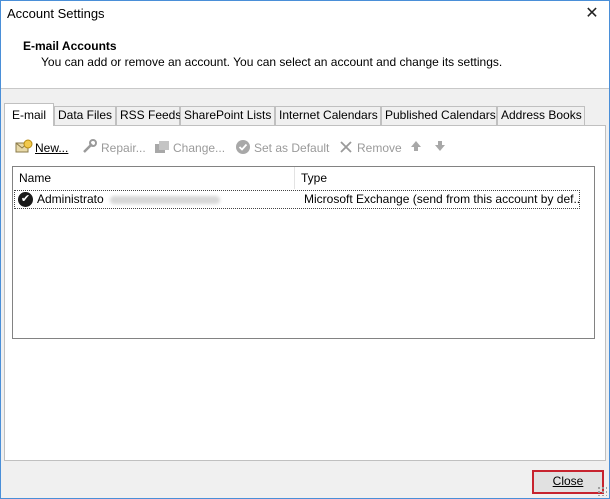 This screenshot has height=499, width=610. What do you see at coordinates (70, 199) in the screenshot?
I see `account-name: Administrato` at bounding box center [70, 199].